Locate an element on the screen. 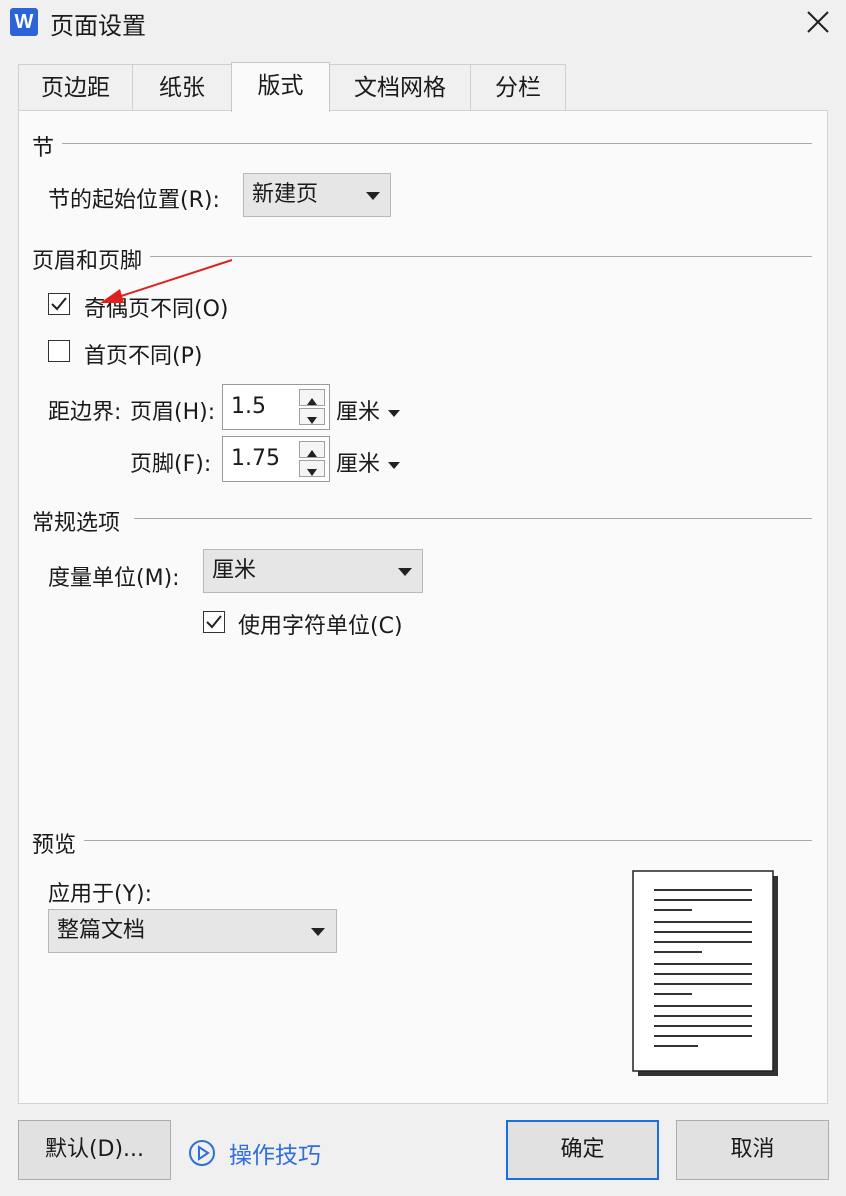 This screenshot has height=1196, width=846. cancel-button: 取消 is located at coordinates (752, 1150).